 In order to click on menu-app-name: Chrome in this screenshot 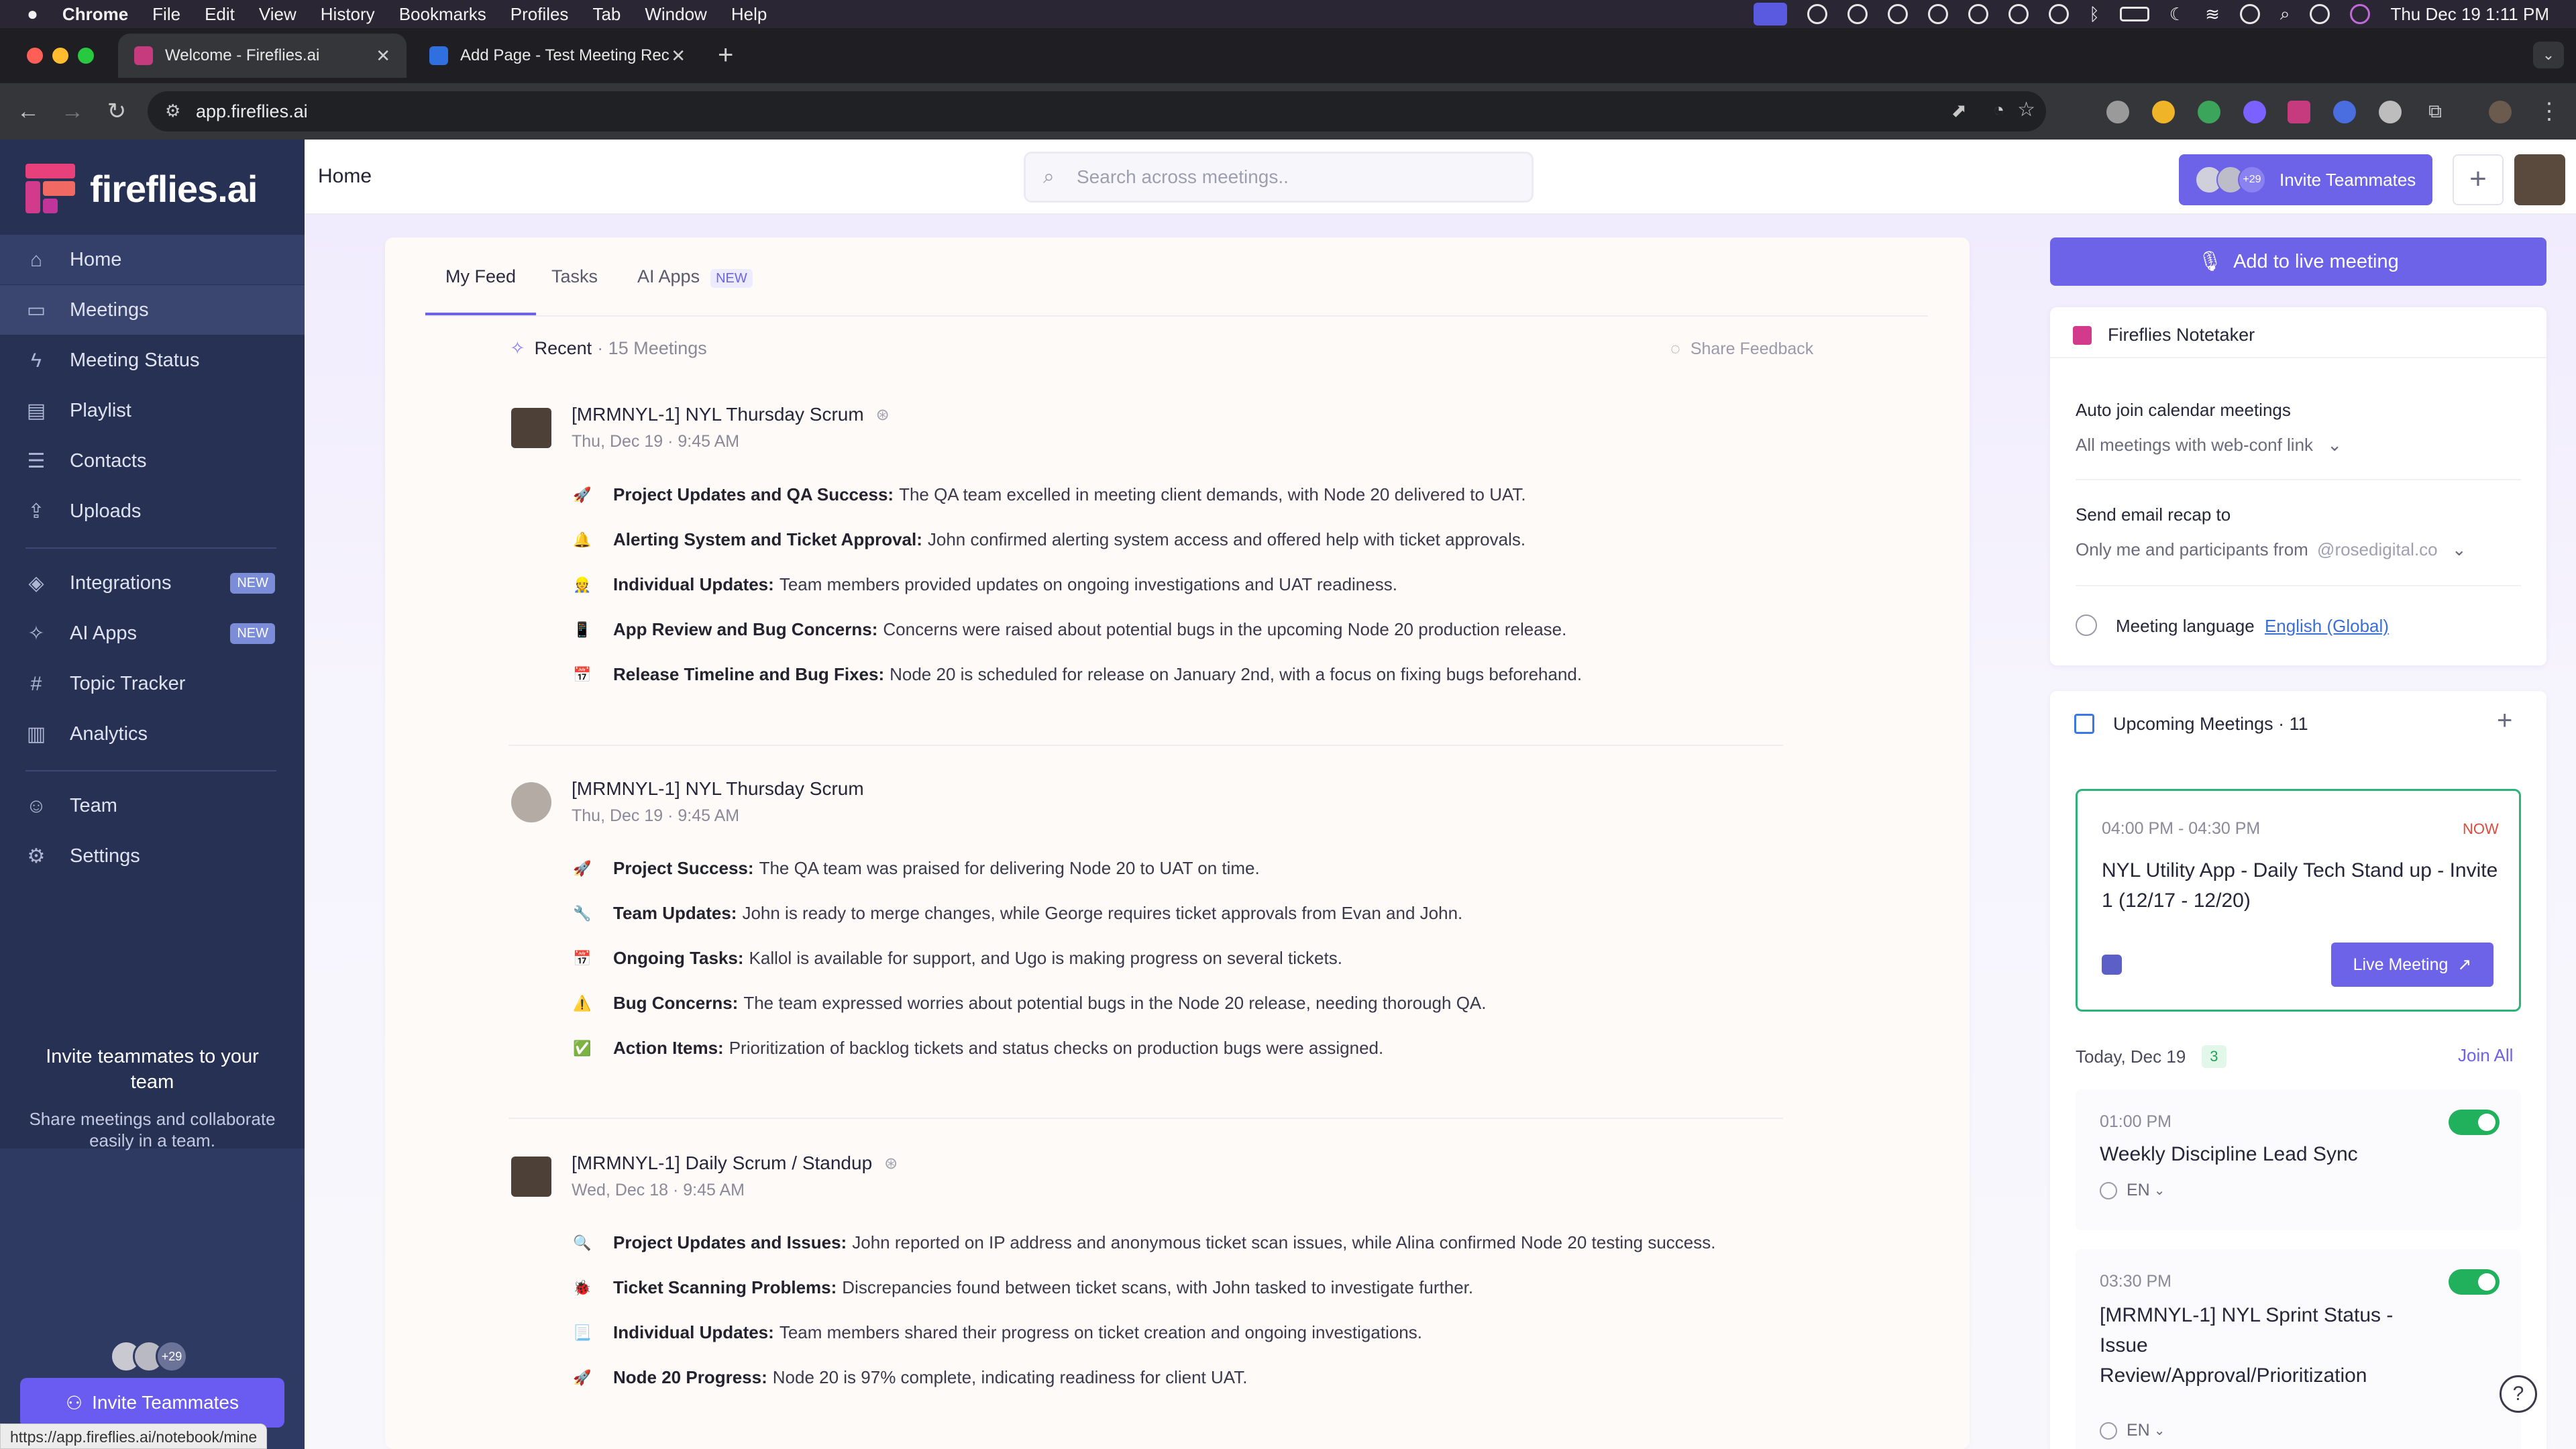, I will do `click(95, 14)`.